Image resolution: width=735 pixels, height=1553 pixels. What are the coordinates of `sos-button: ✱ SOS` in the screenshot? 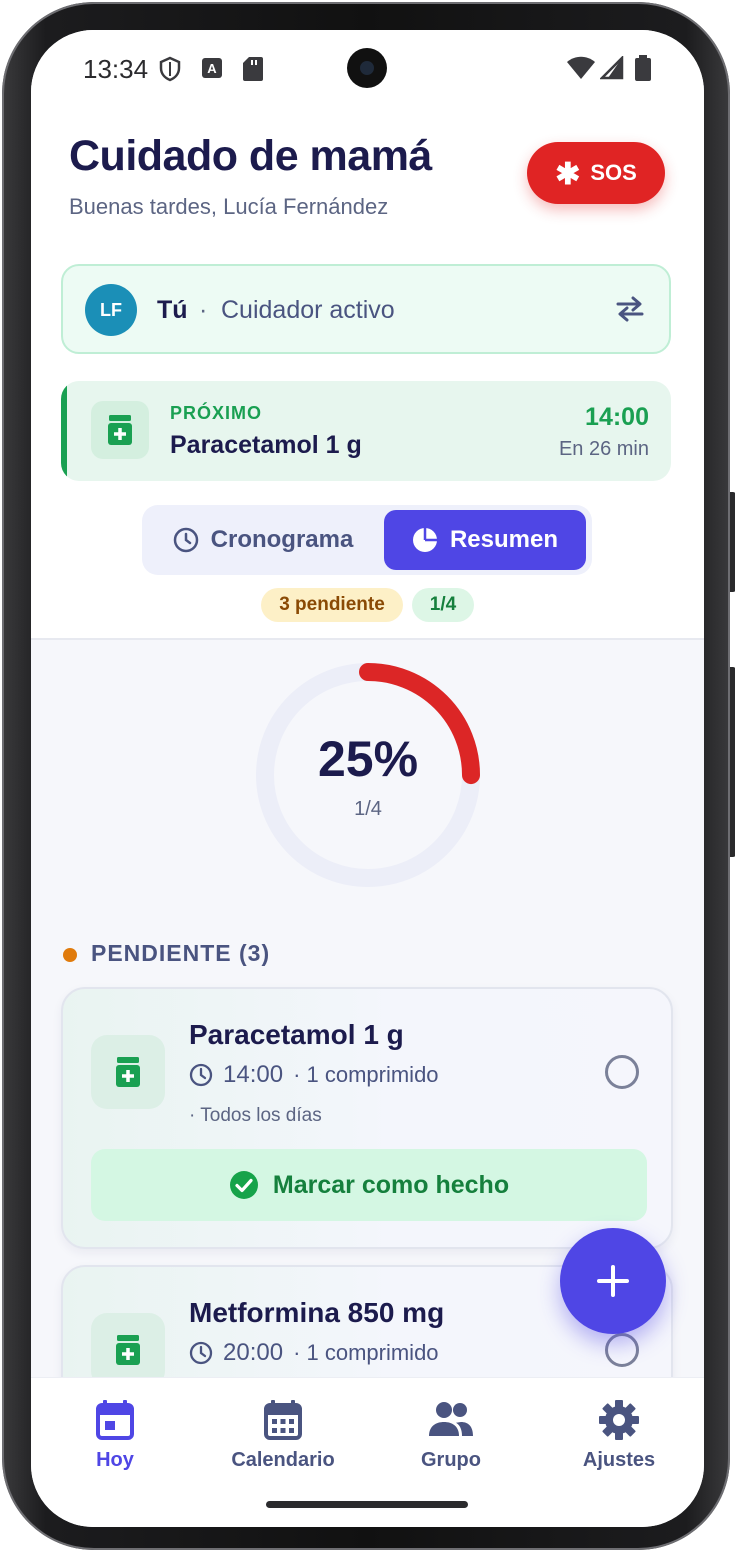 It's located at (596, 173).